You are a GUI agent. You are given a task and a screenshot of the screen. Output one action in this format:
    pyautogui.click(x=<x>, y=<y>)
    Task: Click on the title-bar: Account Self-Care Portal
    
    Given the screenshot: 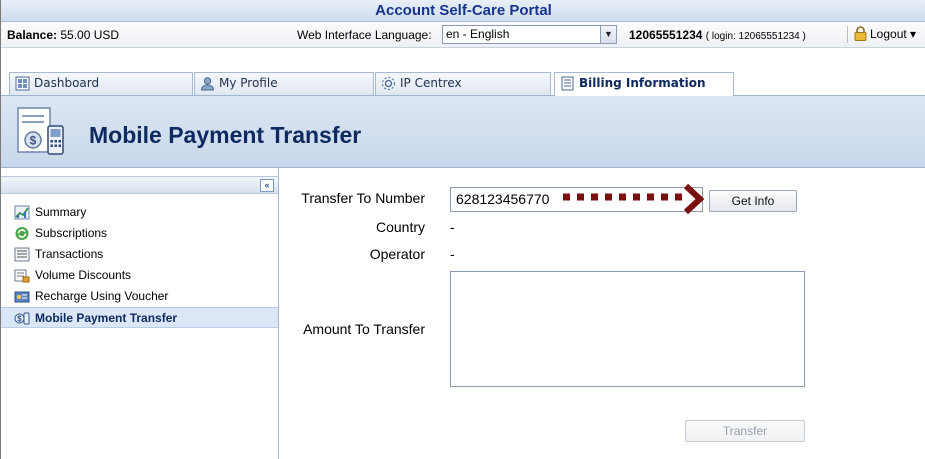 What is the action you would take?
    pyautogui.click(x=463, y=11)
    